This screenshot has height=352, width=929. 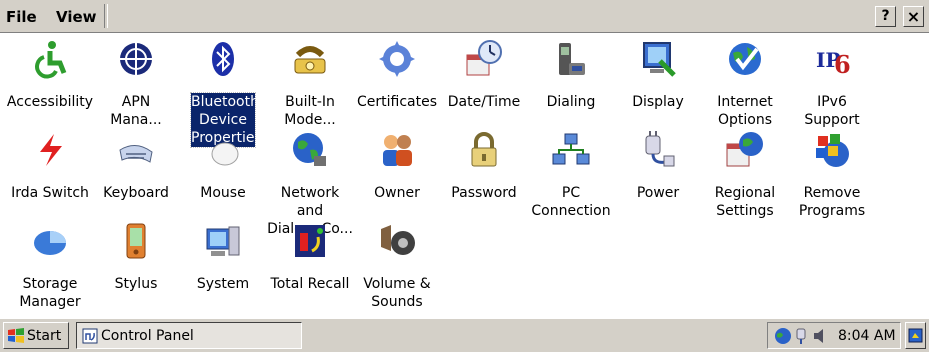 I want to click on control-panel-task-button: Control Panel, so click(x=189, y=335).